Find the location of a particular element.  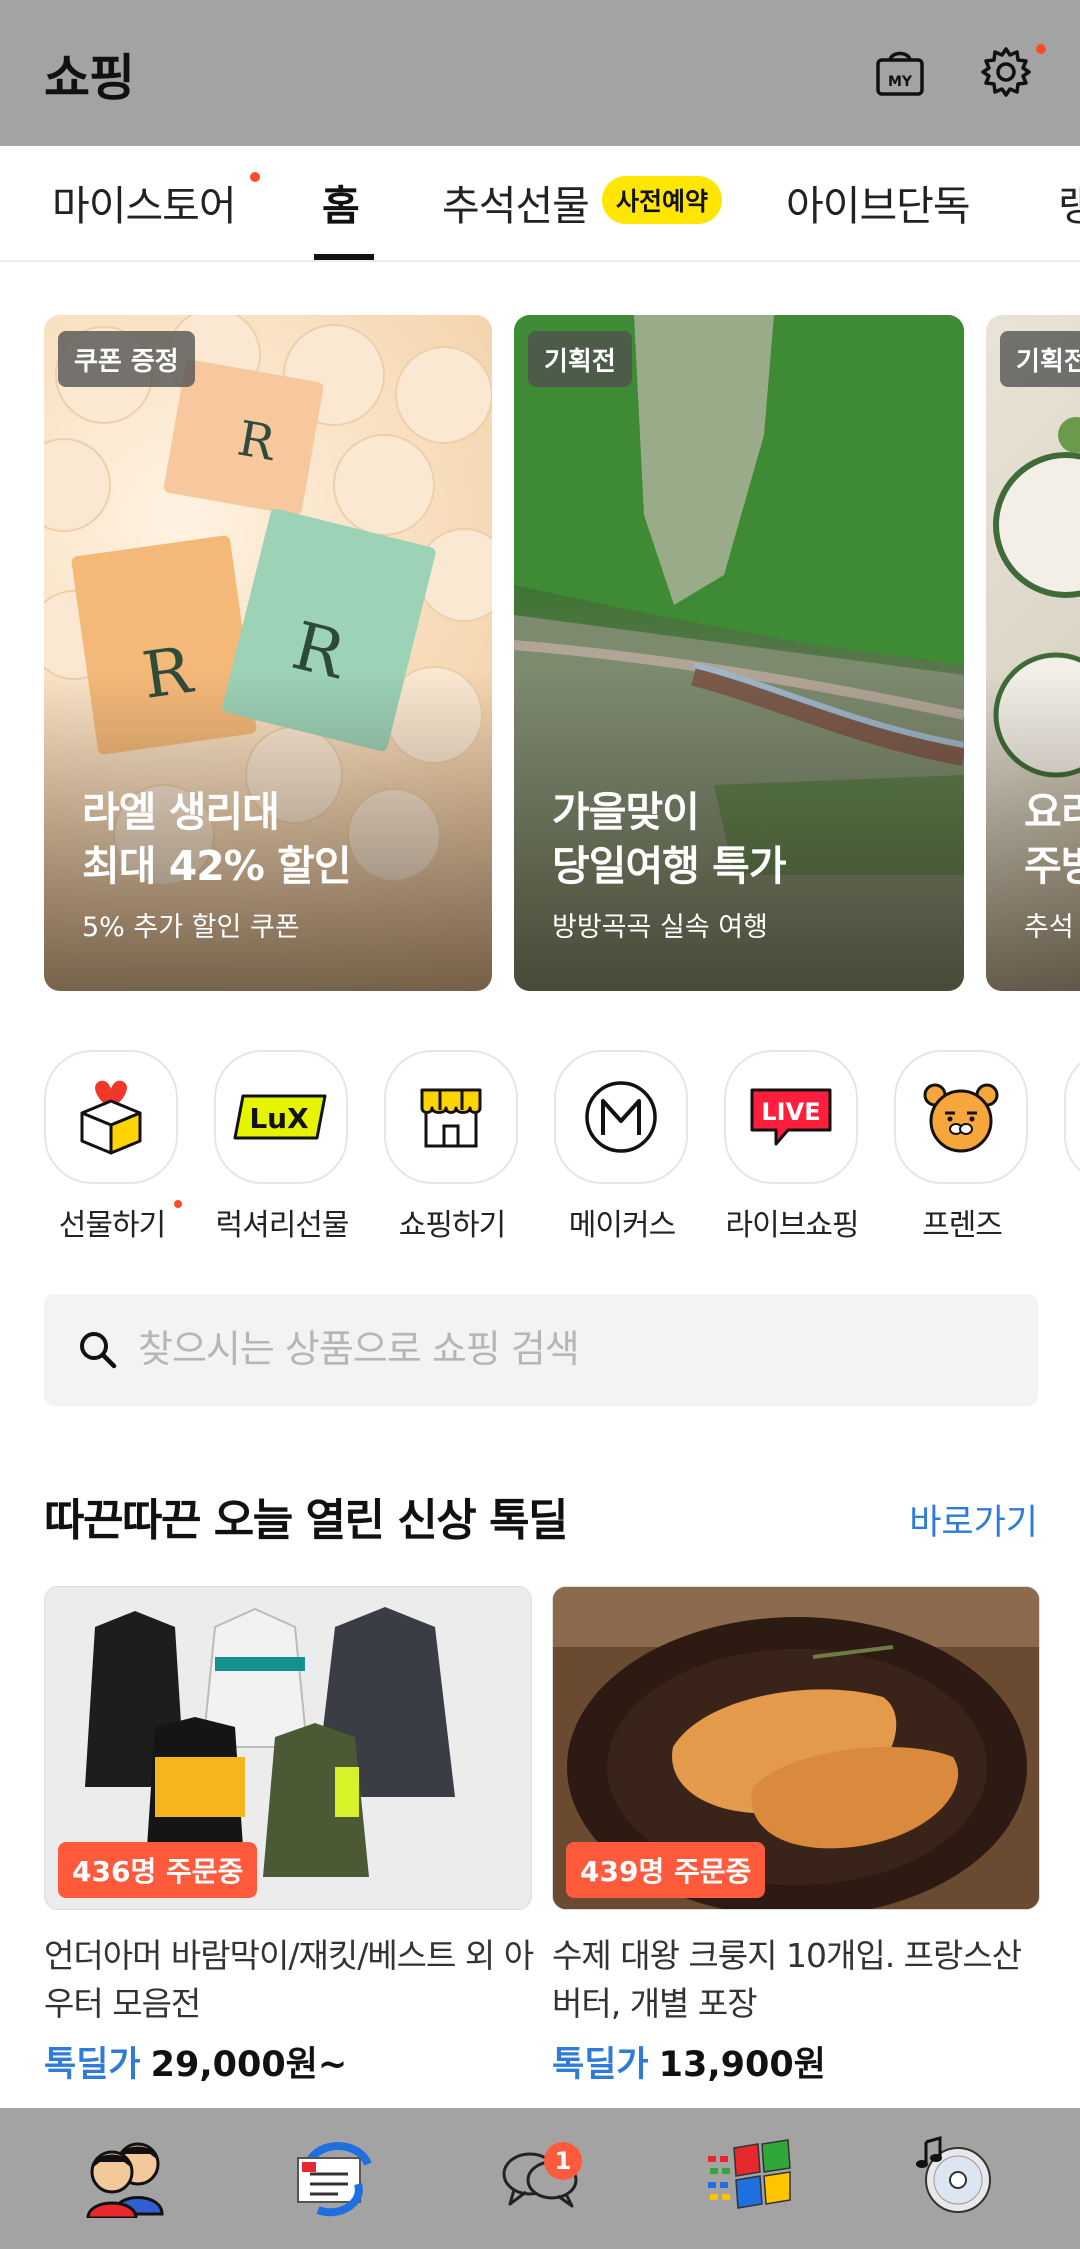

order-count-badge: 436명 주문중 is located at coordinates (158, 1870).